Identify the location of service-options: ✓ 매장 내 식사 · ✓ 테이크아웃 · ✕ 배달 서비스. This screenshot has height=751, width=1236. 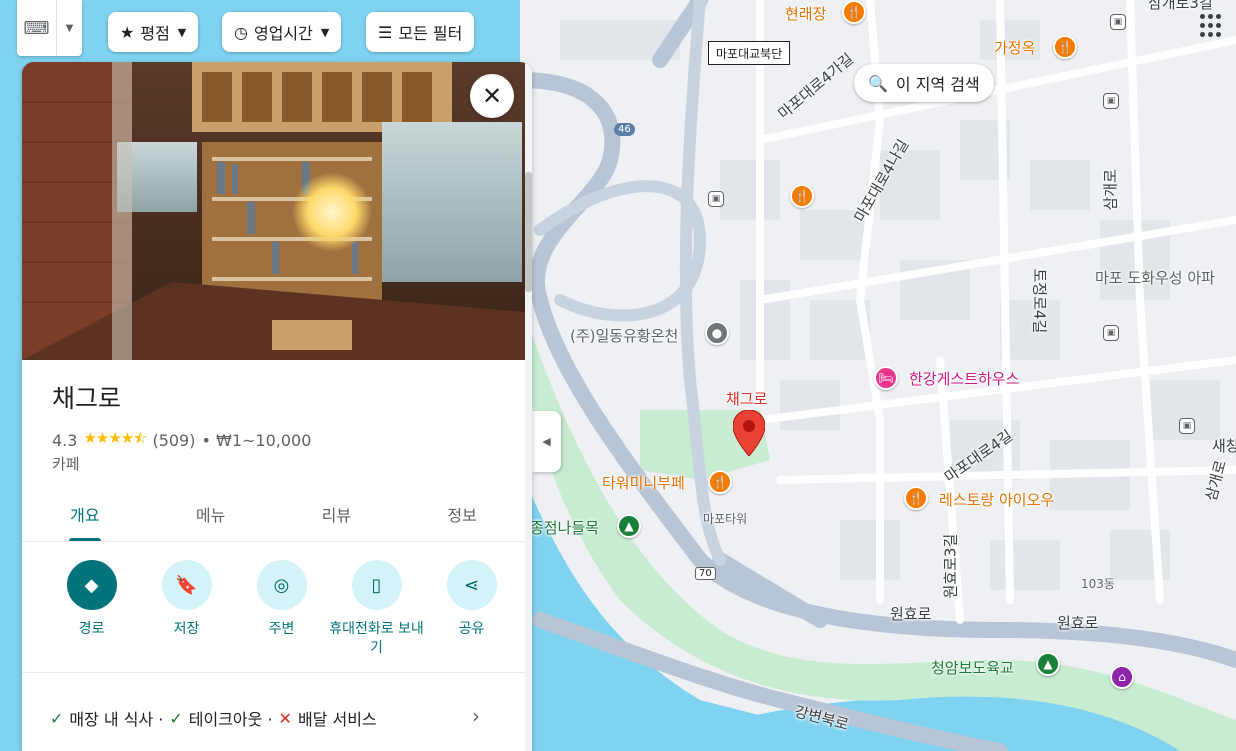
(213, 718).